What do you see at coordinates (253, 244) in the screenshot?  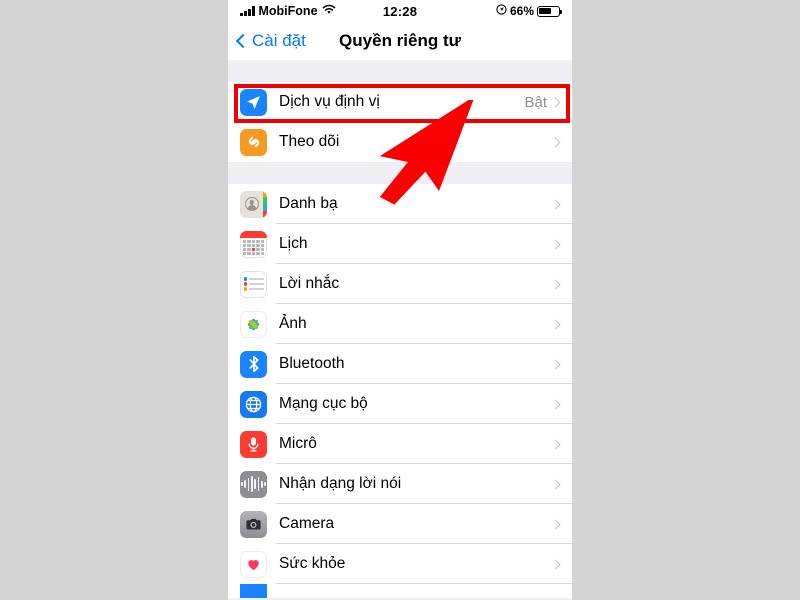 I see `calendar-icon` at bounding box center [253, 244].